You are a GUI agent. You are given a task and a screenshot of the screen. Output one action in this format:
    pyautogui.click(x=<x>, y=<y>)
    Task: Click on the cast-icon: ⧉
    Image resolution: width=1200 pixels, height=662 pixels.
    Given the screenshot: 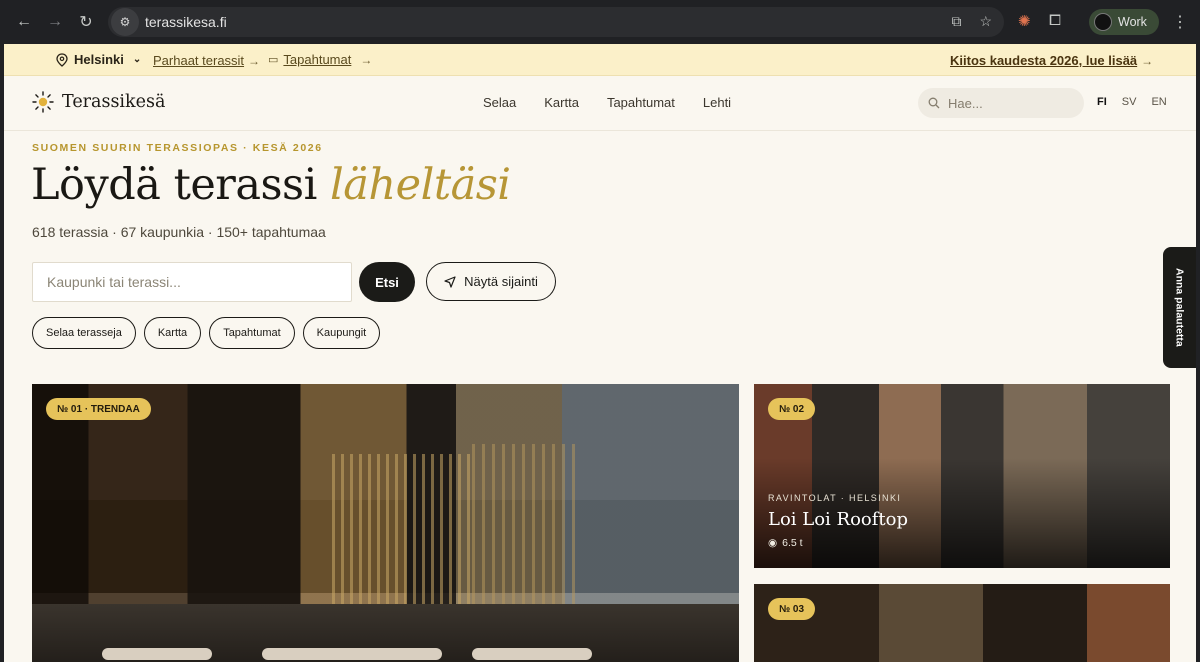 What is the action you would take?
    pyautogui.click(x=956, y=21)
    